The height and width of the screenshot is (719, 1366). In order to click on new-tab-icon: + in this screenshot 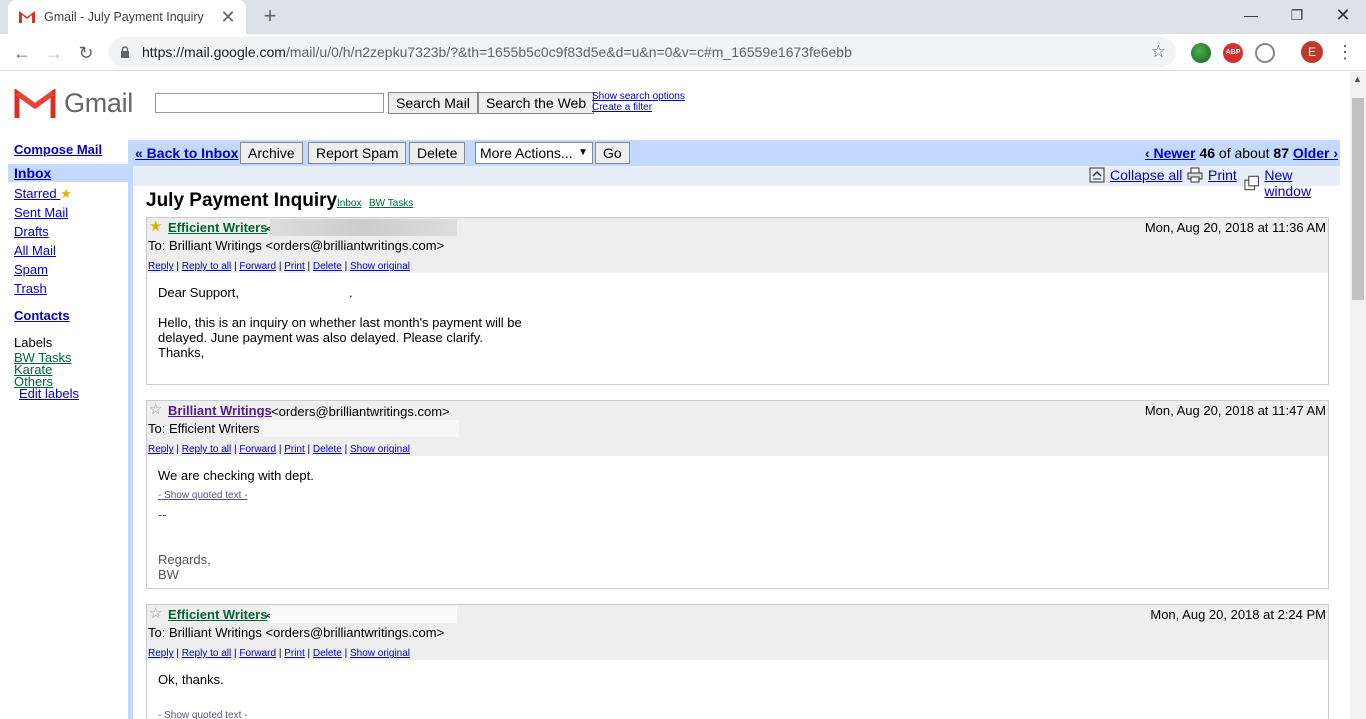, I will do `click(270, 16)`.